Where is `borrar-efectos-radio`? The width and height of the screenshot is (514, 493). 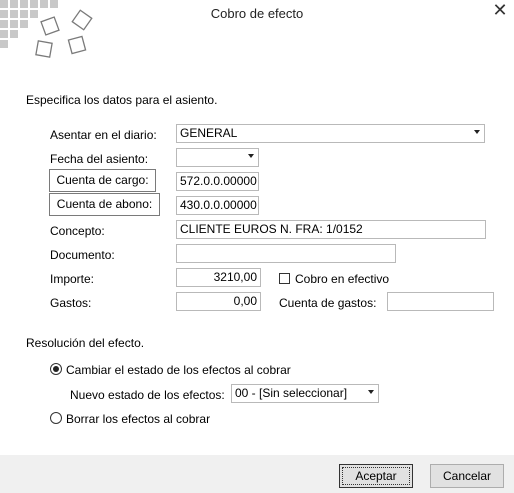 borrar-efectos-radio is located at coordinates (56, 418).